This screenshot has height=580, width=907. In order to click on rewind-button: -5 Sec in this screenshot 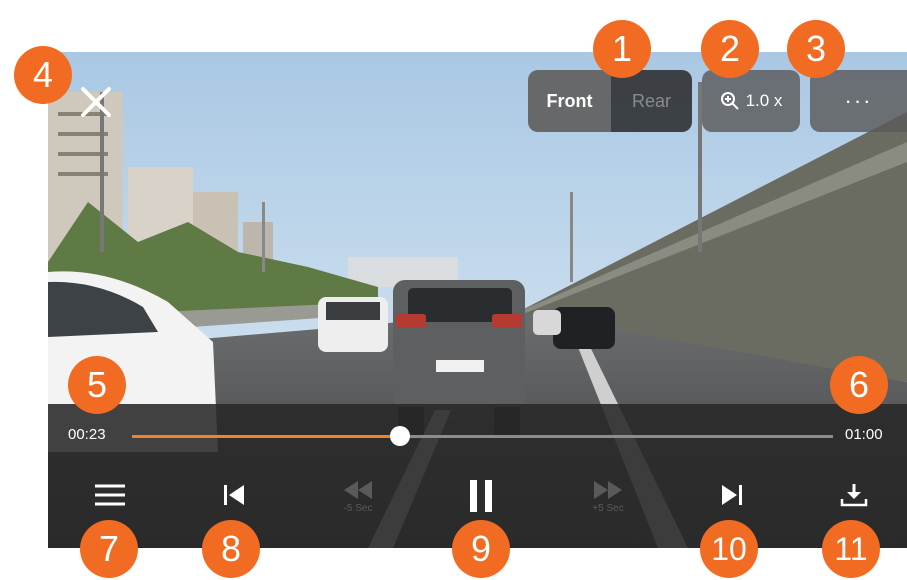, I will do `click(358, 496)`.